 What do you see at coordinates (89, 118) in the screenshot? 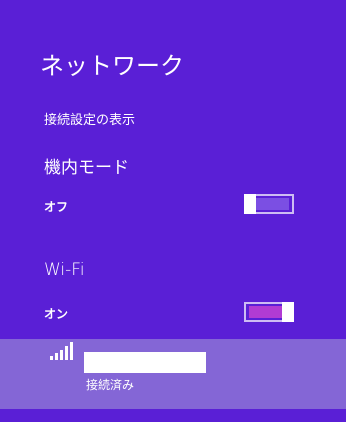
I see `view-connection-settings-link: 接続設定の表示` at bounding box center [89, 118].